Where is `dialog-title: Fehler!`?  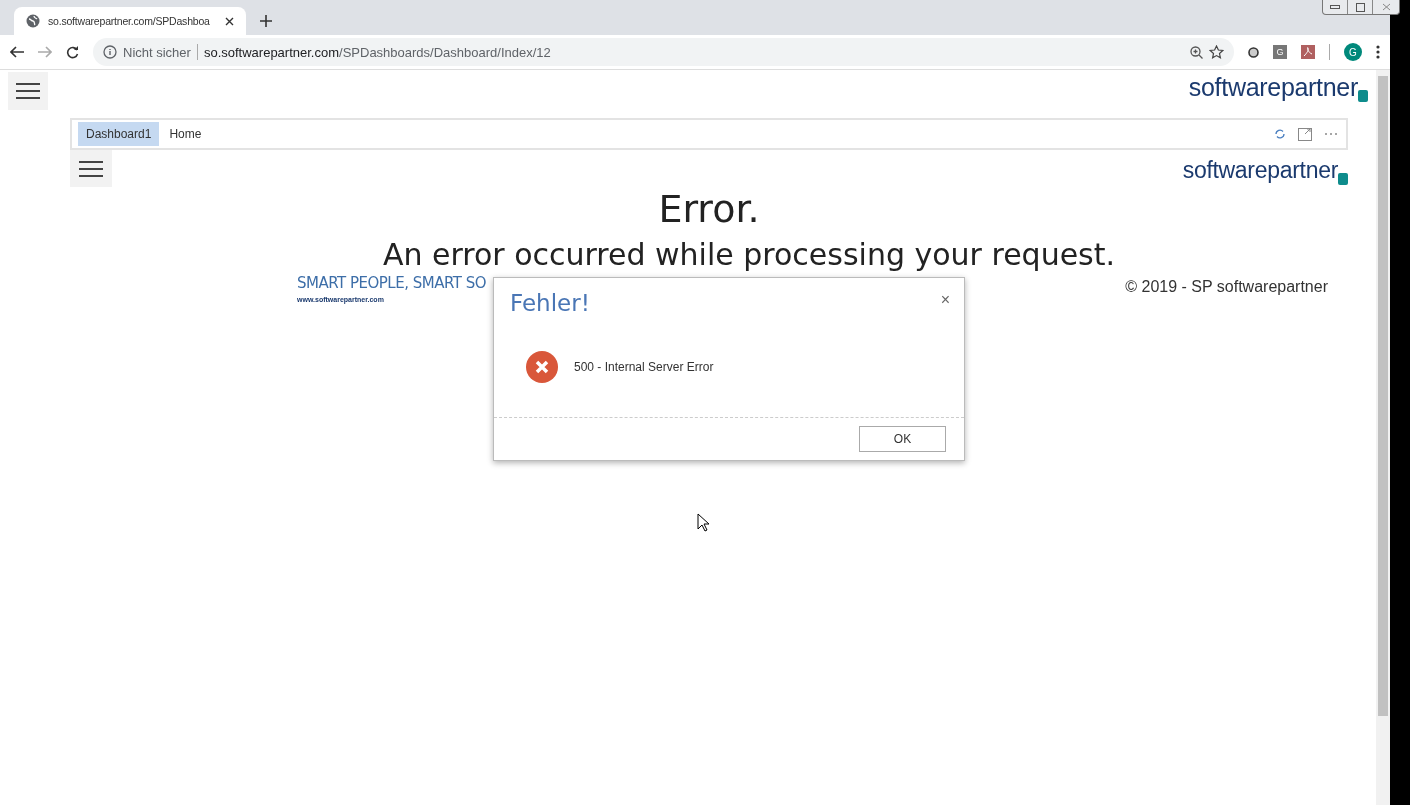
dialog-title: Fehler! is located at coordinates (550, 303).